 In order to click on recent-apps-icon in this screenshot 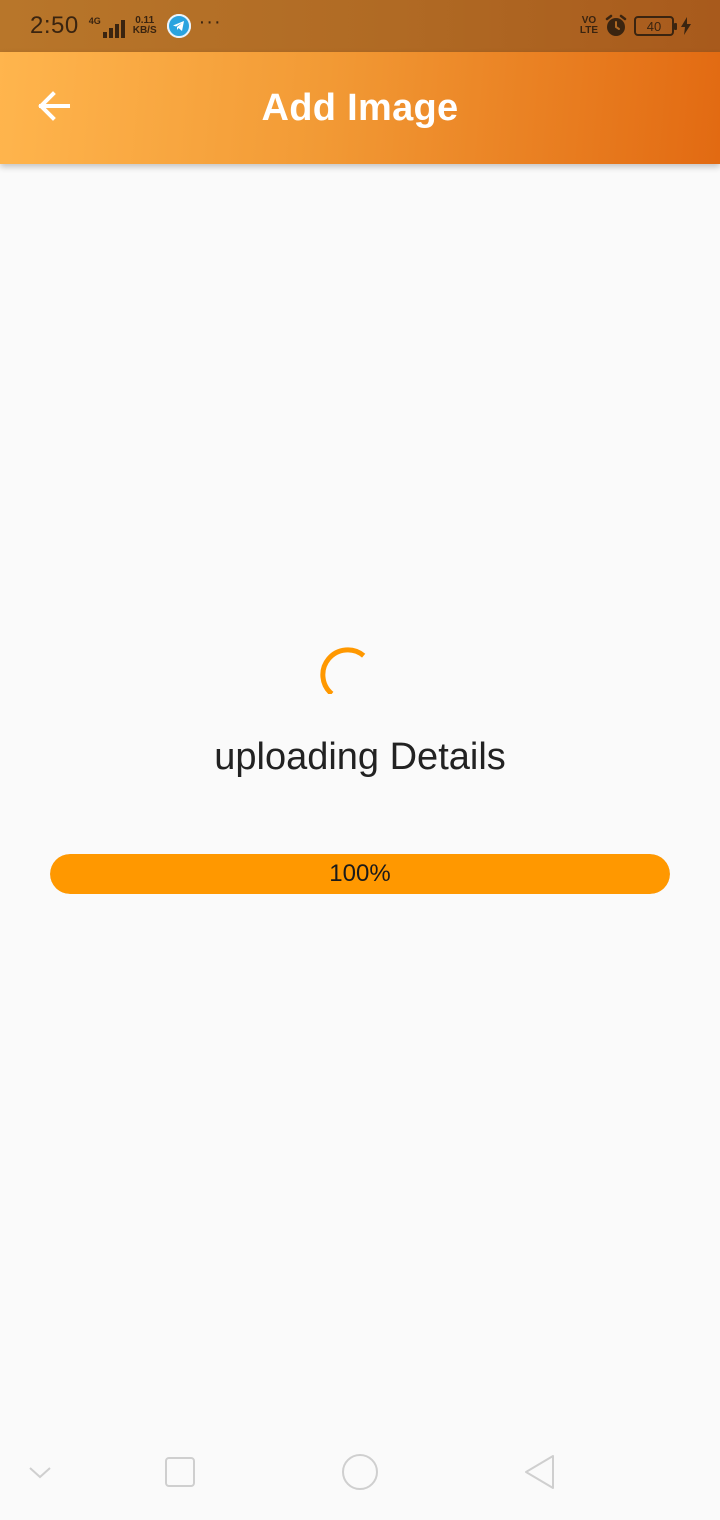, I will do `click(180, 1472)`.